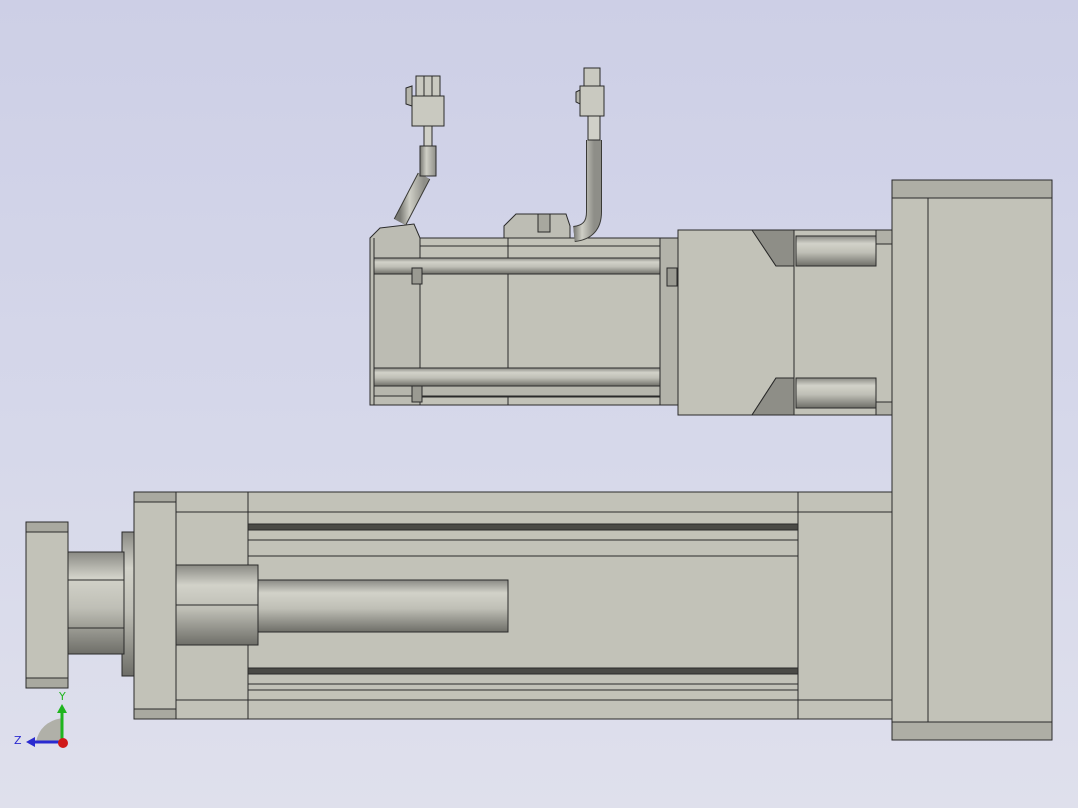 Image resolution: width=1078 pixels, height=808 pixels. I want to click on triad-y-label: Y, so click(62, 696).